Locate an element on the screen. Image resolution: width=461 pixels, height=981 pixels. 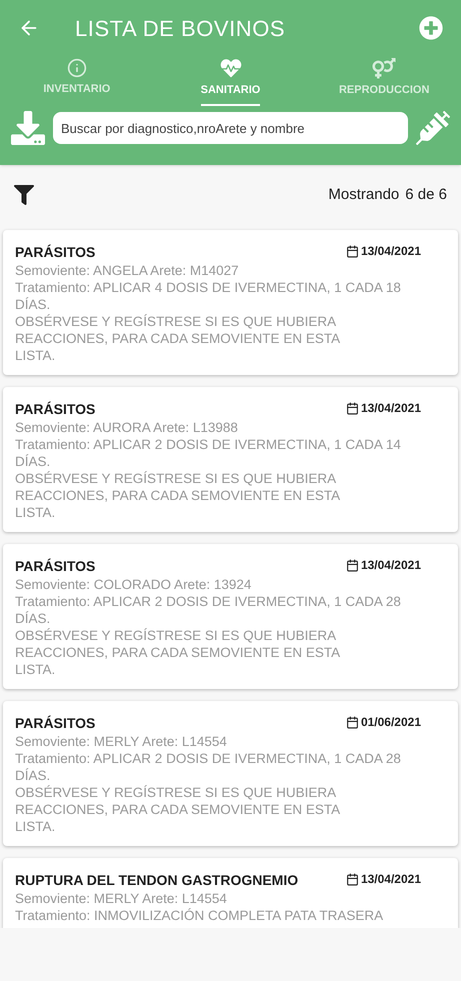
gender-symbol-icon is located at coordinates (384, 68).